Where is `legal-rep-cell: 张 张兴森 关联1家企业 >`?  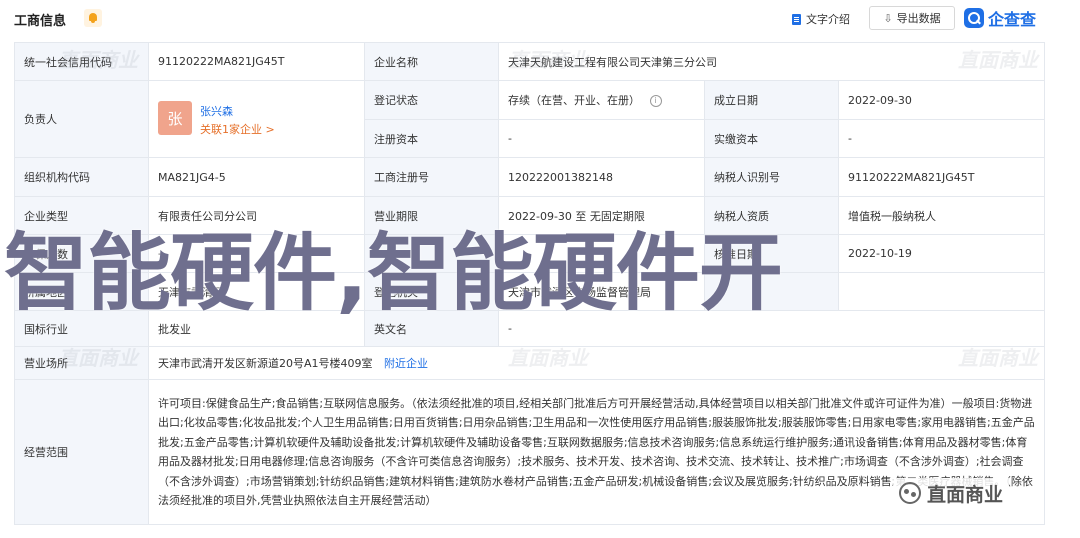 legal-rep-cell: 张 张兴森 关联1家企业 > is located at coordinates (256, 119).